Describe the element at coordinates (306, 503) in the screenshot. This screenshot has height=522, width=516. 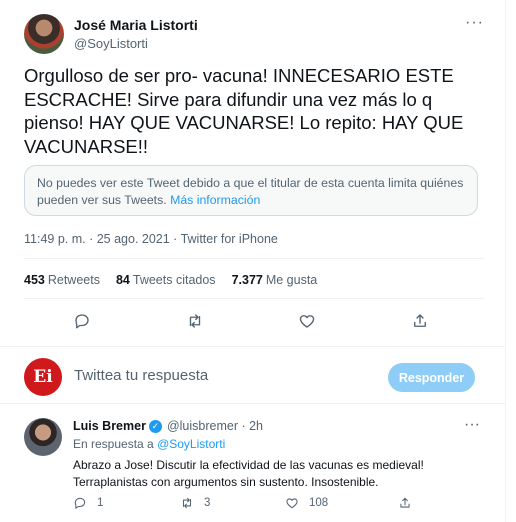
I see `reply-like-button: 108` at that location.